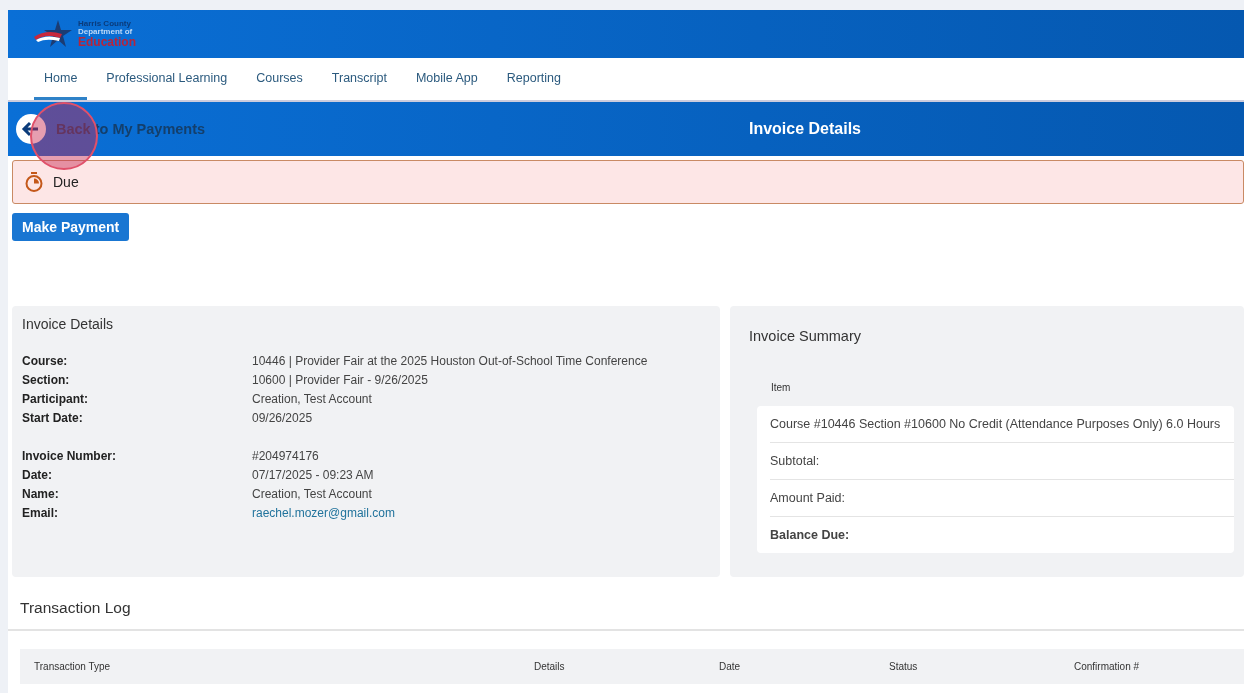 The height and width of the screenshot is (693, 1244). Describe the element at coordinates (55, 399) in the screenshot. I see `field-label: Participant:` at that location.